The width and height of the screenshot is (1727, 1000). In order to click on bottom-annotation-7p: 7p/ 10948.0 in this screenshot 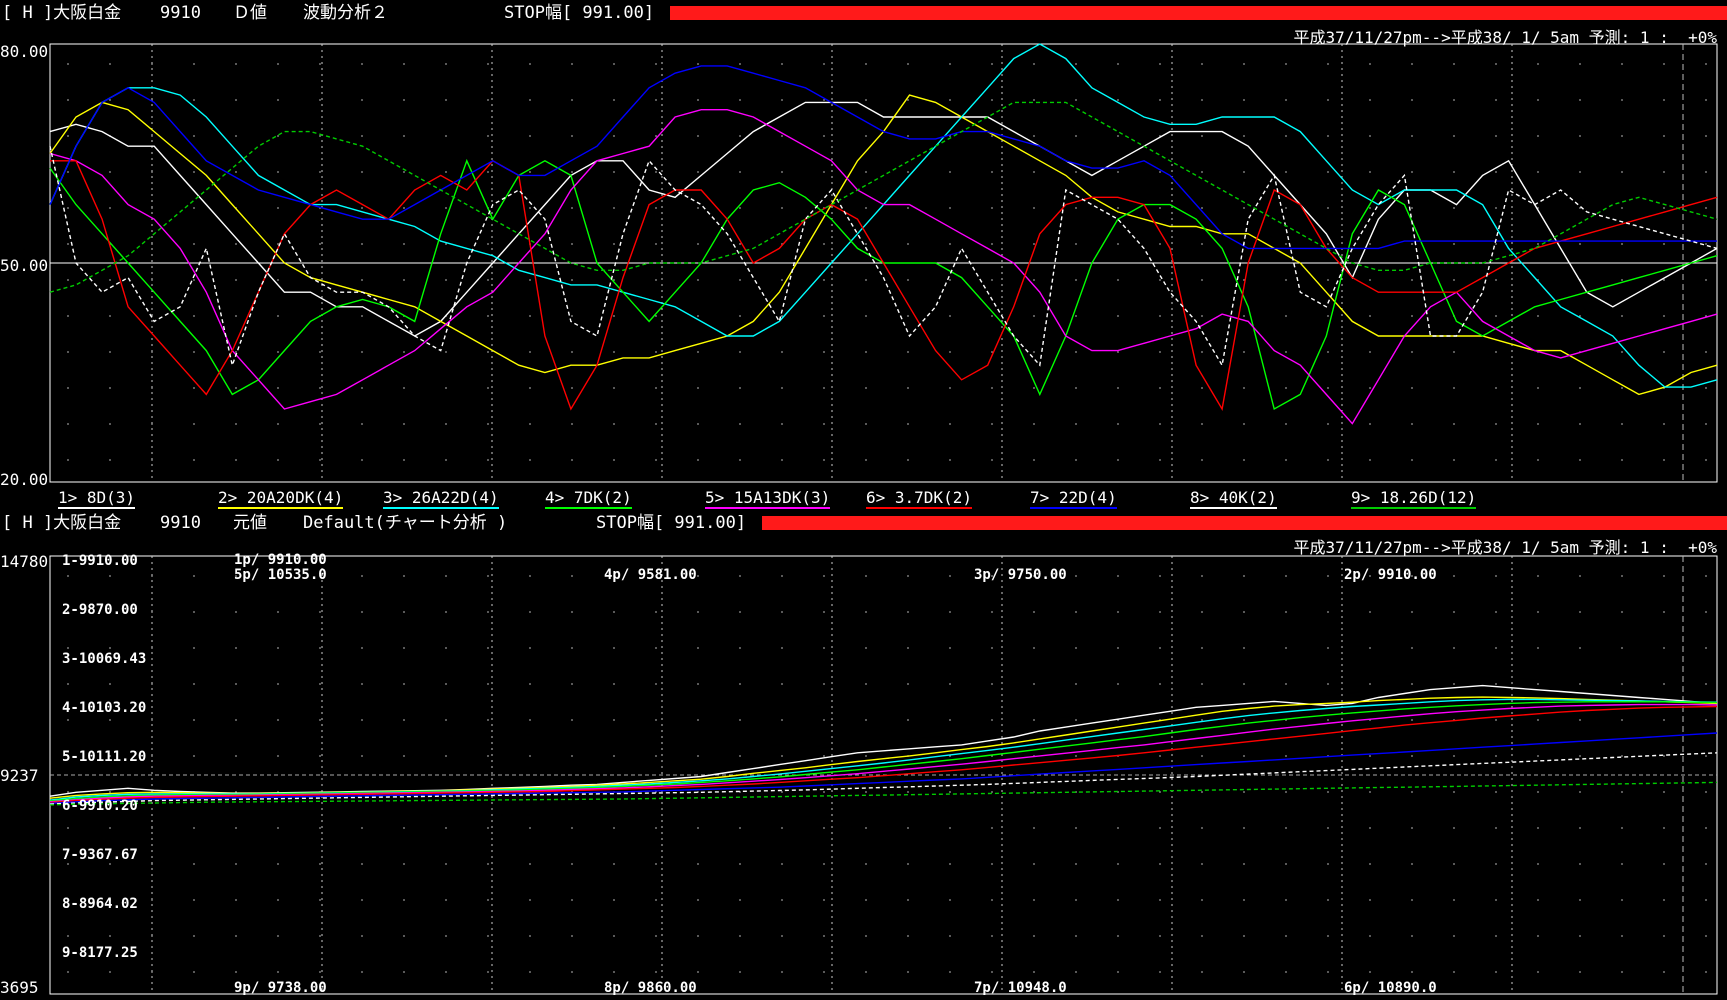, I will do `click(1020, 988)`.